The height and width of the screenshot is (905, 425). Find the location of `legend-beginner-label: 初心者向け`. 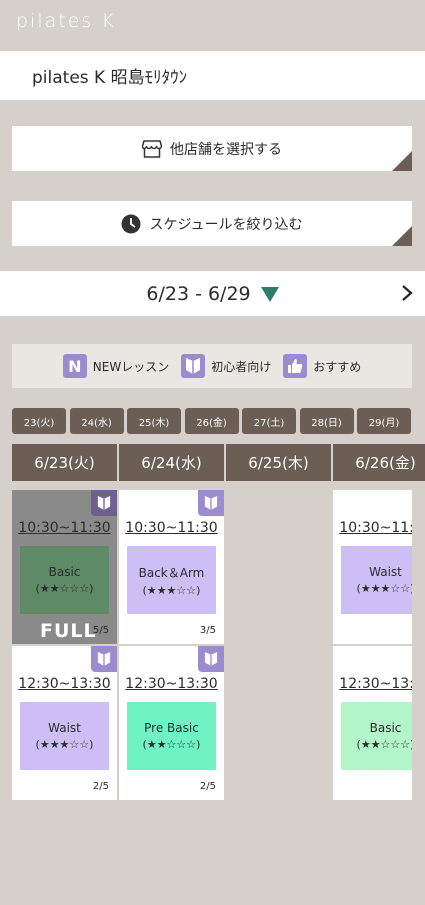

legend-beginner-label: 初心者向け is located at coordinates (241, 366).